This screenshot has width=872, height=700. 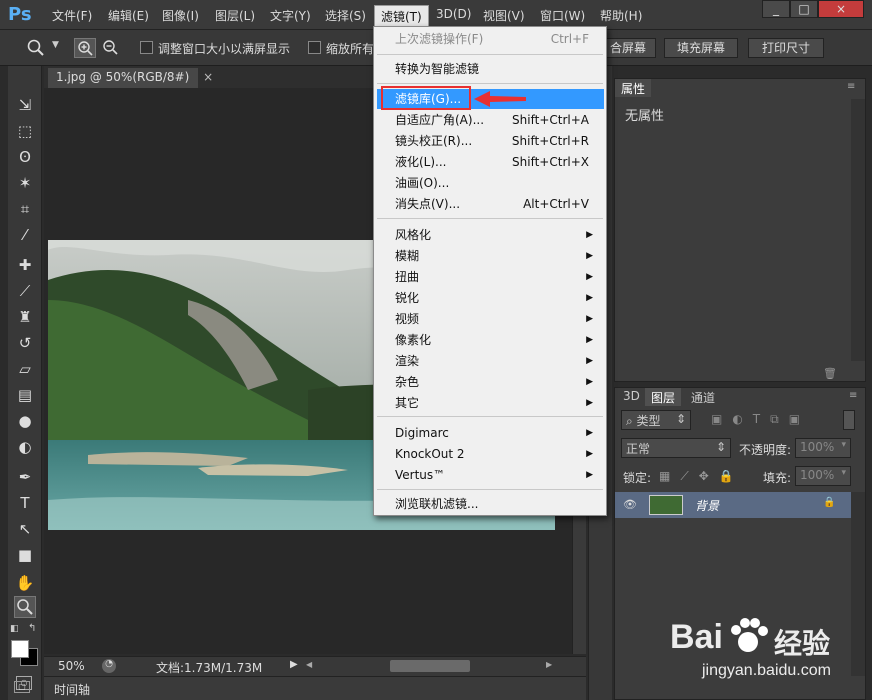 What do you see at coordinates (25, 503) in the screenshot?
I see `type-tool-icon: T` at bounding box center [25, 503].